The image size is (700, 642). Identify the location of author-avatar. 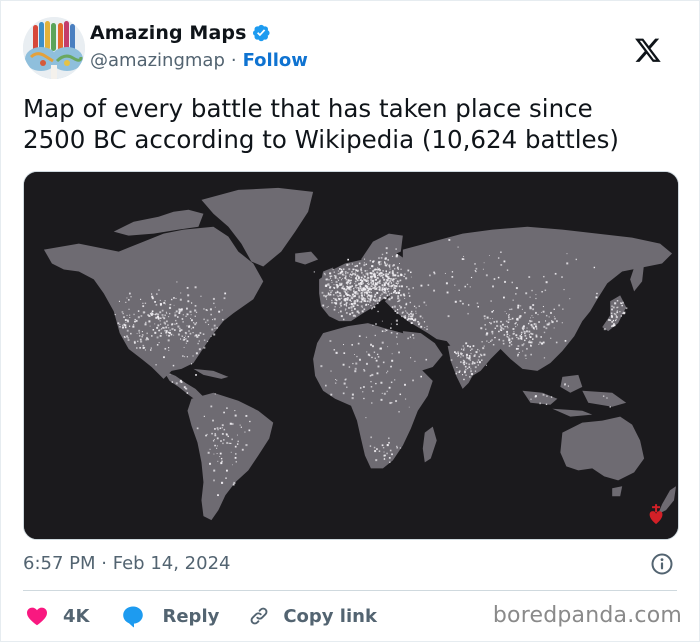
(54, 48).